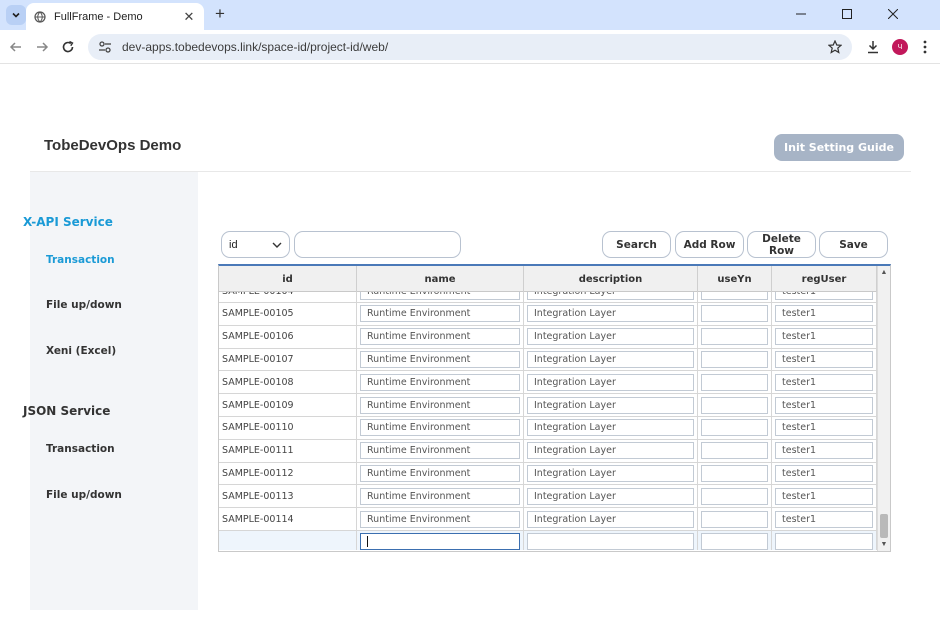 This screenshot has height=640, width=940. I want to click on star-icon, so click(835, 47).